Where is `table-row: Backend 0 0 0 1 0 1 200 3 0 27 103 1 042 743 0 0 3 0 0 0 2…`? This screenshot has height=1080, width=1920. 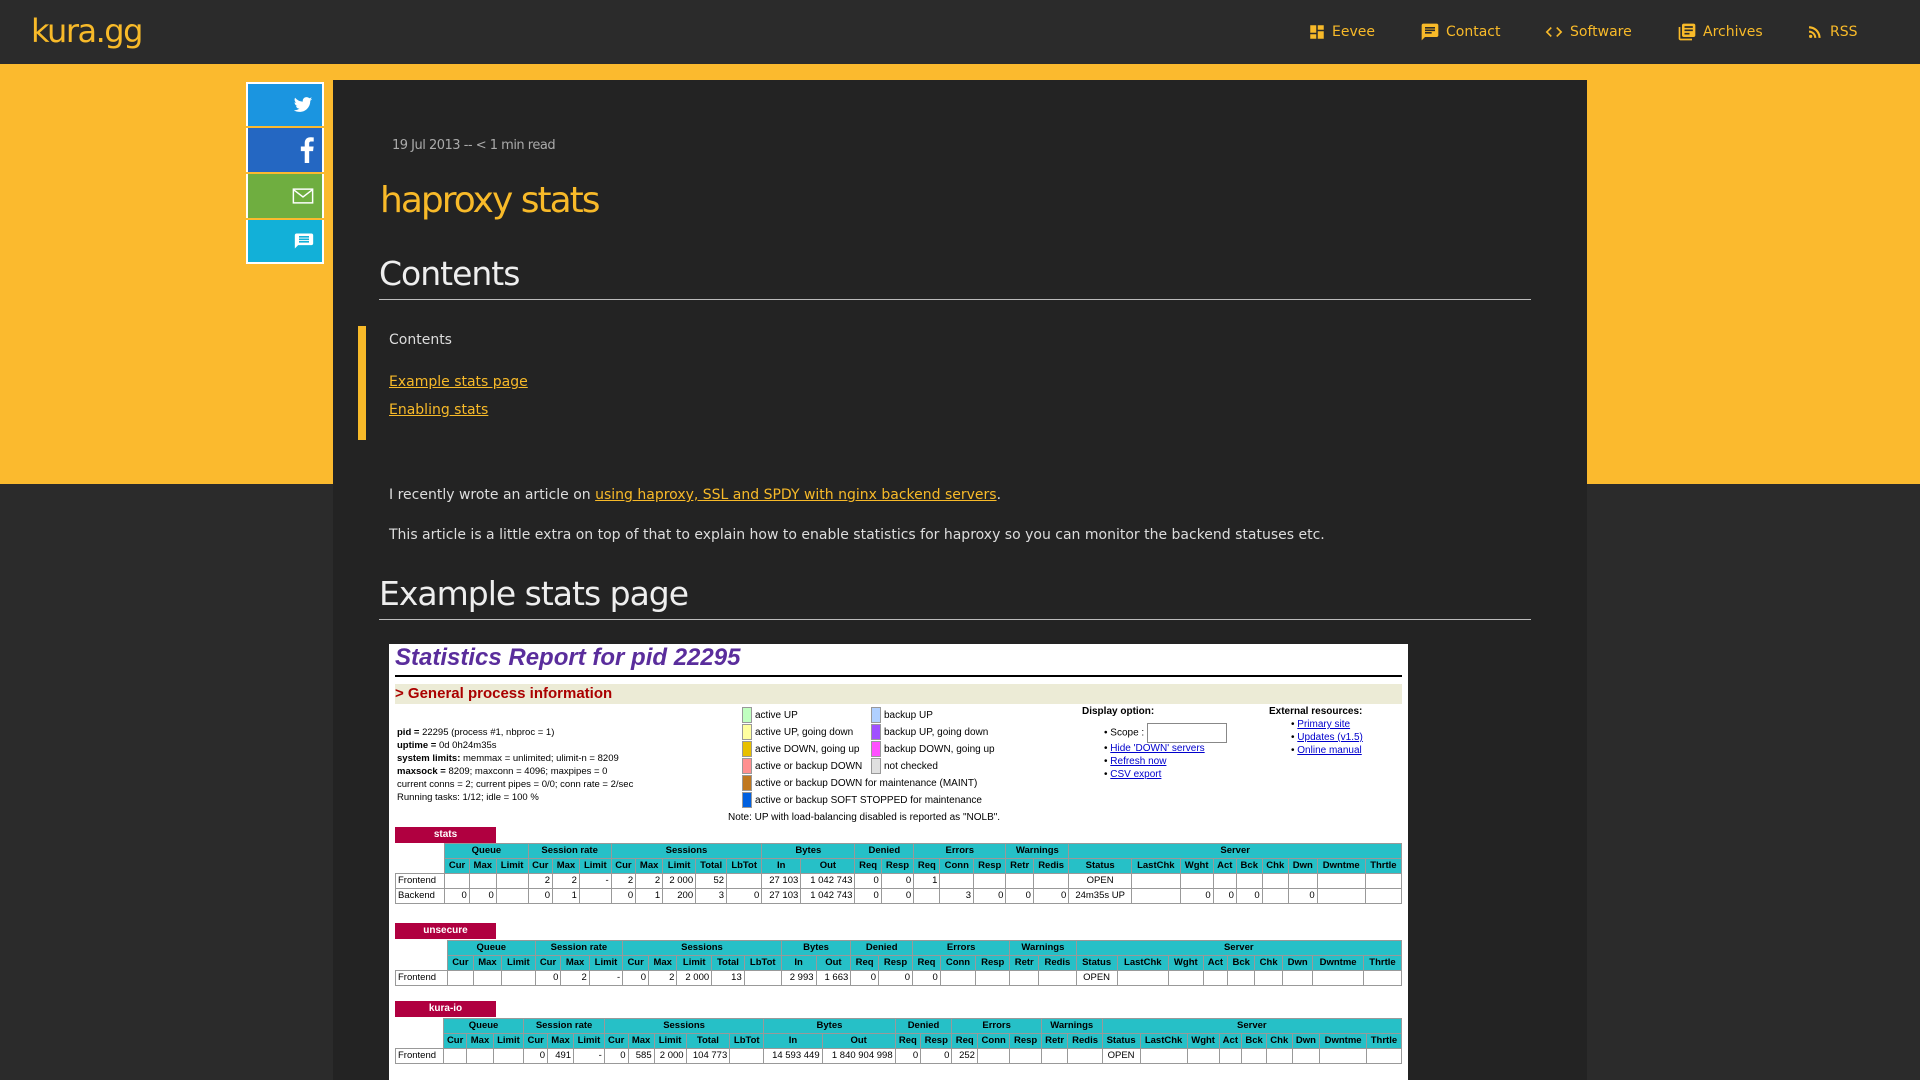 table-row: Backend 0 0 0 1 0 1 200 3 0 27 103 1 042 743 0 0 3 0 0 0 2… is located at coordinates (898, 896).